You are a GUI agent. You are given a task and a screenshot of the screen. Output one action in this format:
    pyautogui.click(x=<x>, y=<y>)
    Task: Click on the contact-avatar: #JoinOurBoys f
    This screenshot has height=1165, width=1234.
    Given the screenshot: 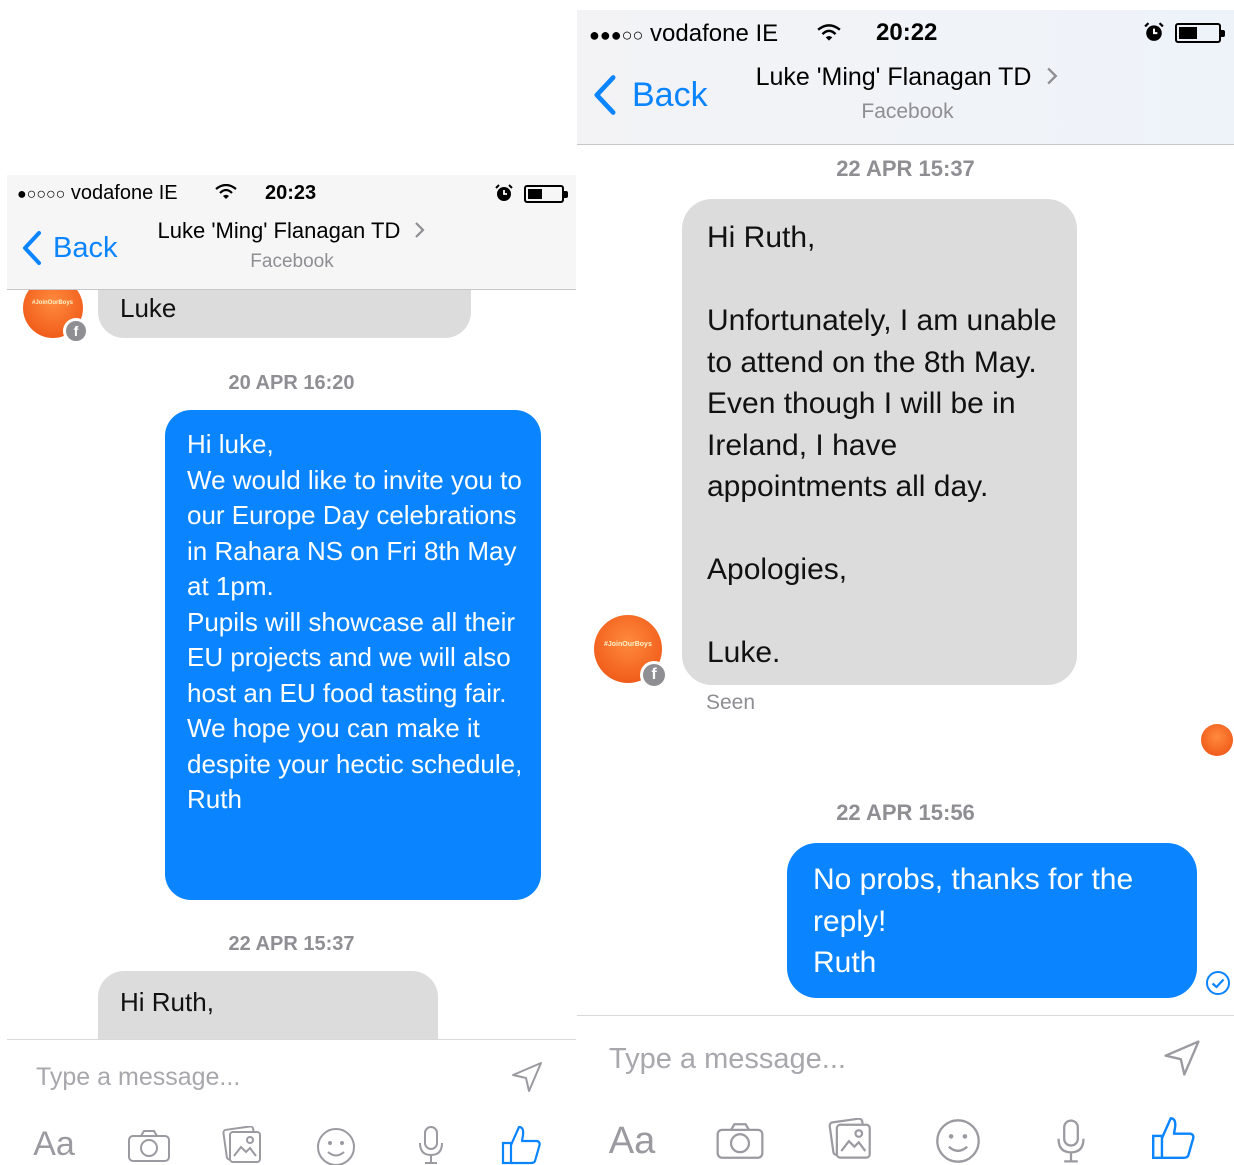 What is the action you would take?
    pyautogui.click(x=631, y=652)
    